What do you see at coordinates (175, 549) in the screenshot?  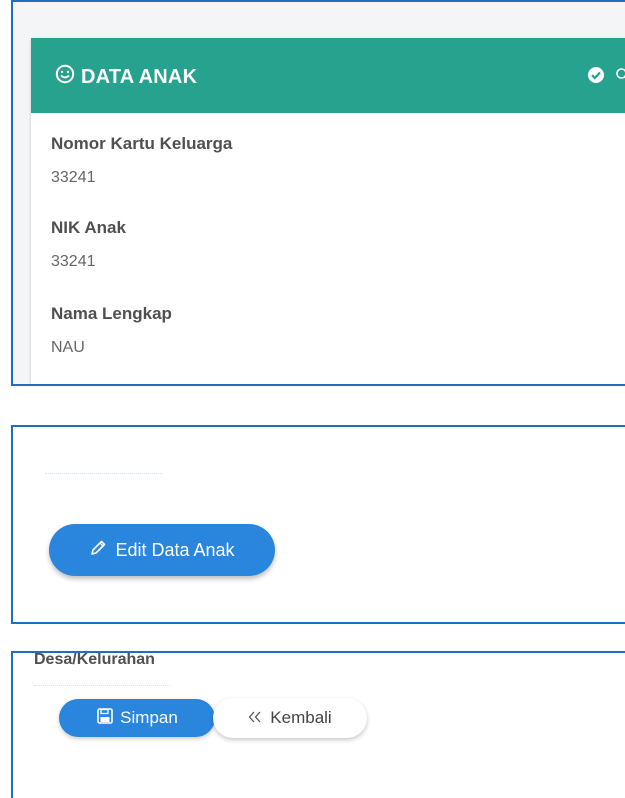 I see `edit-button-label: Edit Data Anak` at bounding box center [175, 549].